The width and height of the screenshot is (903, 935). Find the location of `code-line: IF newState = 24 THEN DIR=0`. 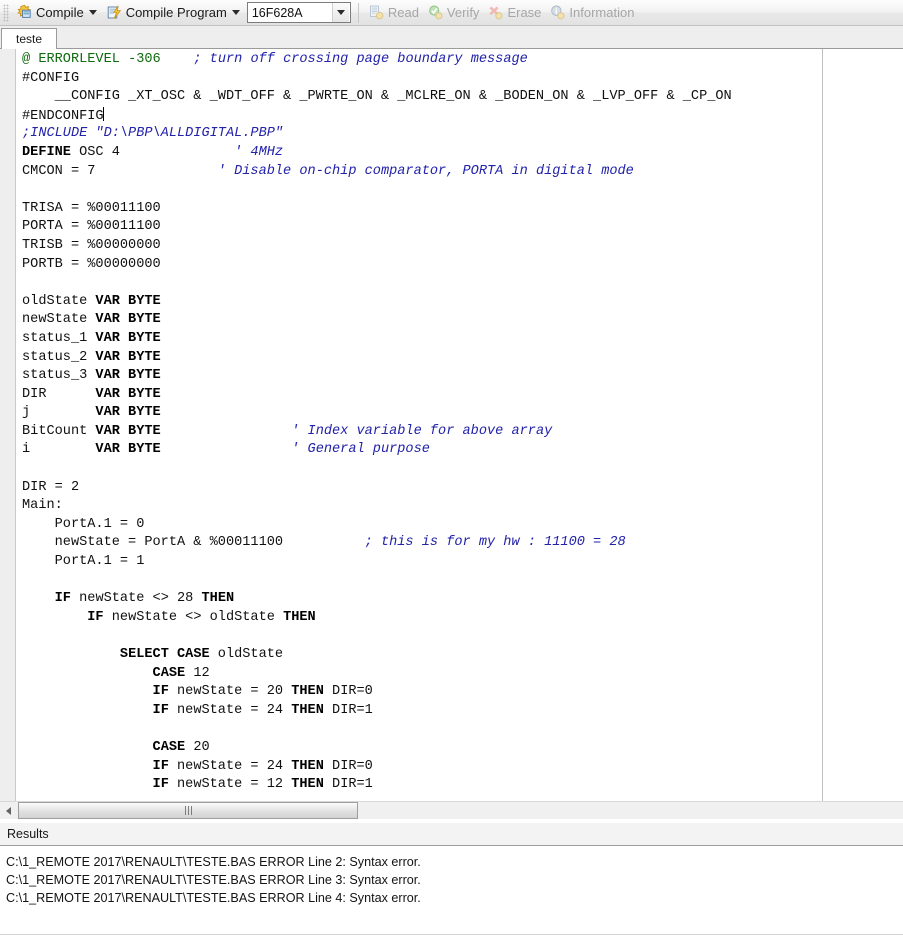

code-line: IF newState = 24 THEN DIR=0 is located at coordinates (377, 767).